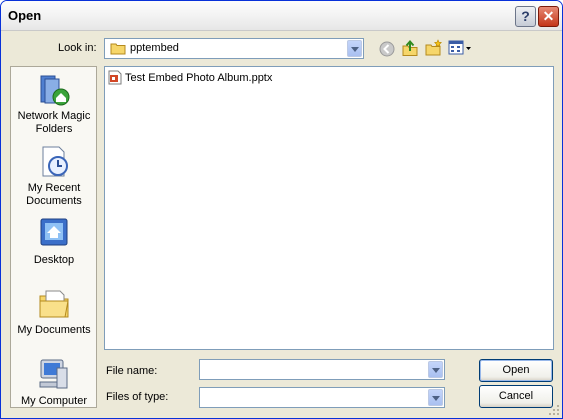  I want to click on place-label-line2: Folders, so click(54, 129).